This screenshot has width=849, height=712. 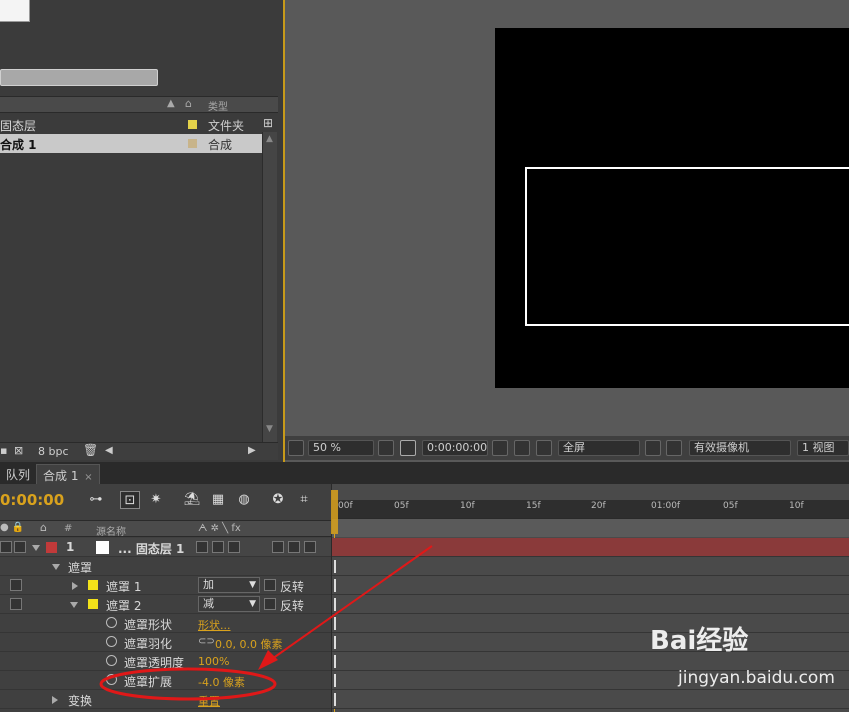 I want to click on annotation-arrow-line, so click(x=347, y=606).